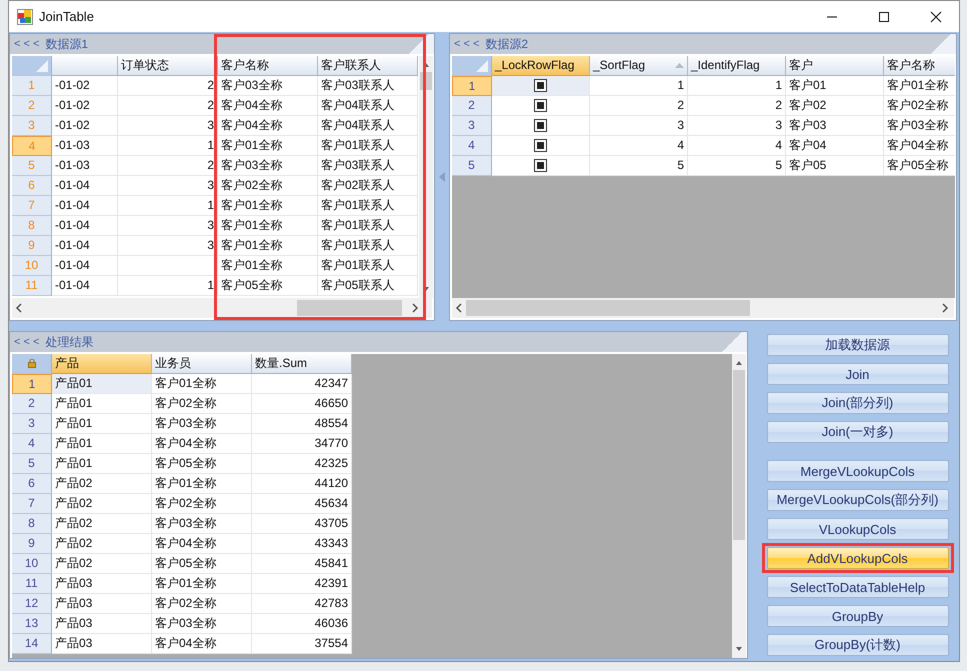 This screenshot has width=967, height=671. I want to click on table-cell: 客户03, so click(835, 126).